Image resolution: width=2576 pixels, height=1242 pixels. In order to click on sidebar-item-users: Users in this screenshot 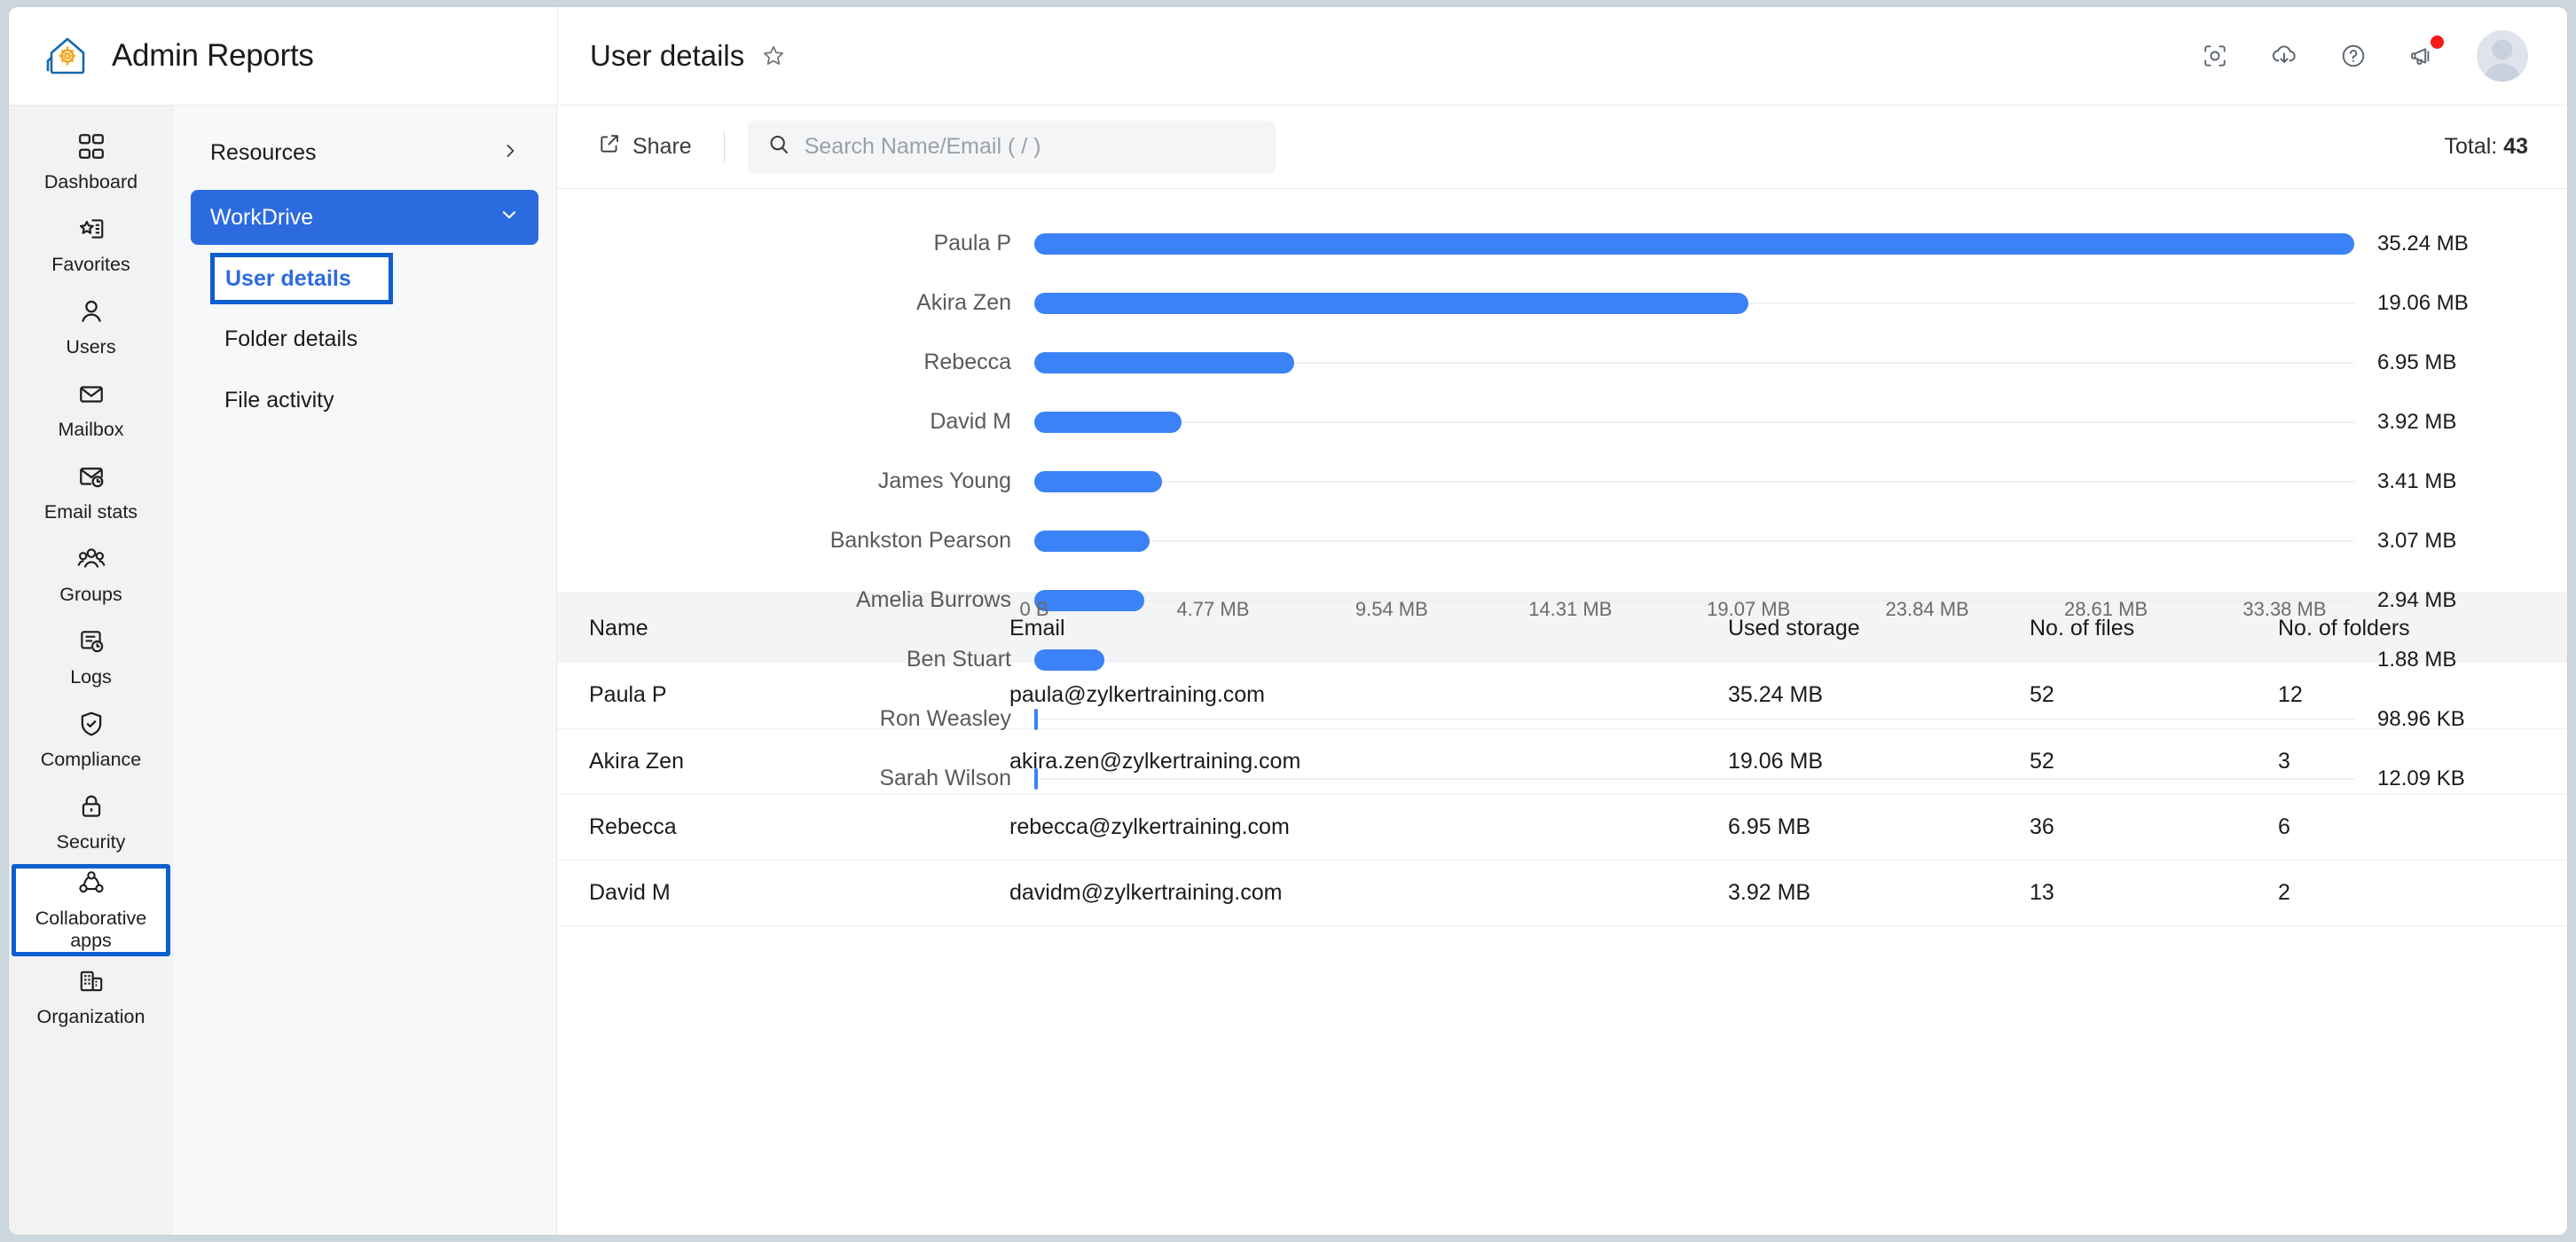, I will do `click(91, 328)`.